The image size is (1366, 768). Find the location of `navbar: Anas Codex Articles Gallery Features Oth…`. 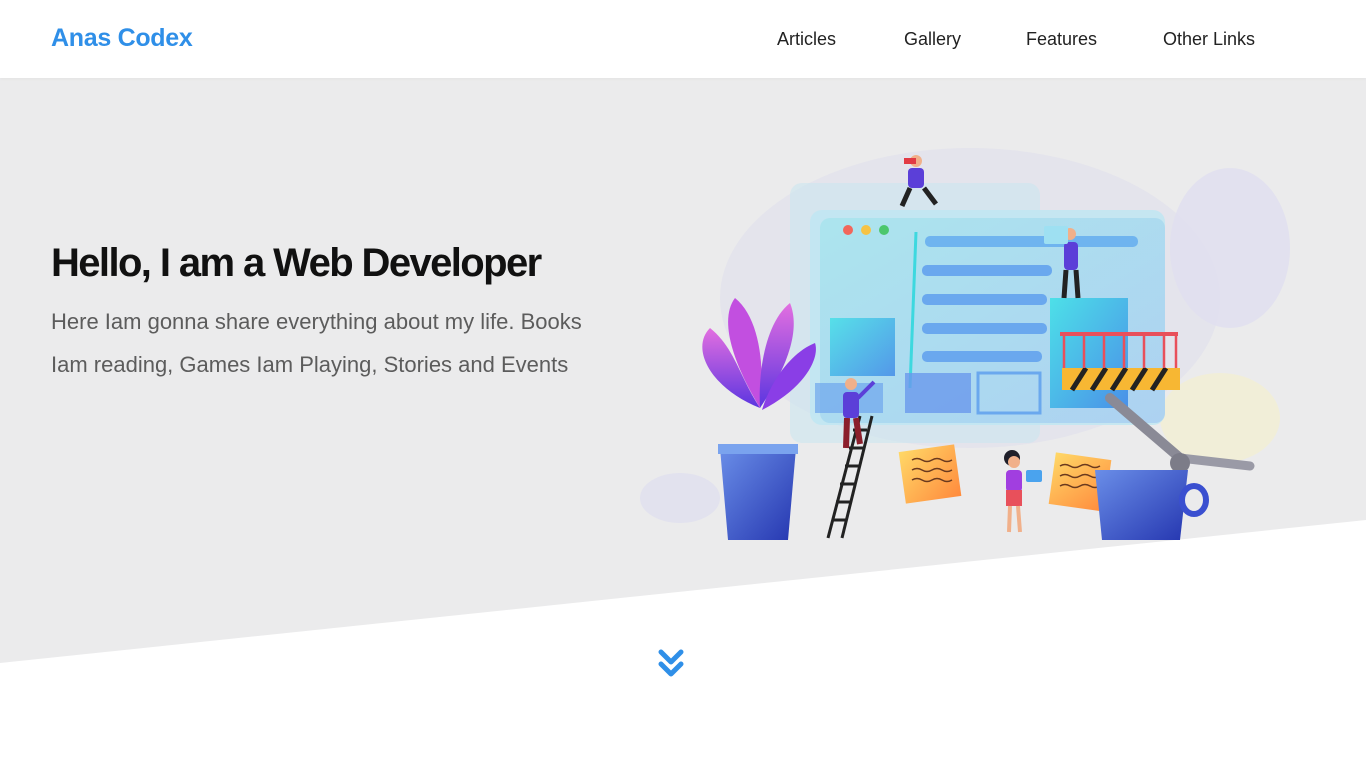

navbar: Anas Codex Articles Gallery Features Oth… is located at coordinates (683, 39).